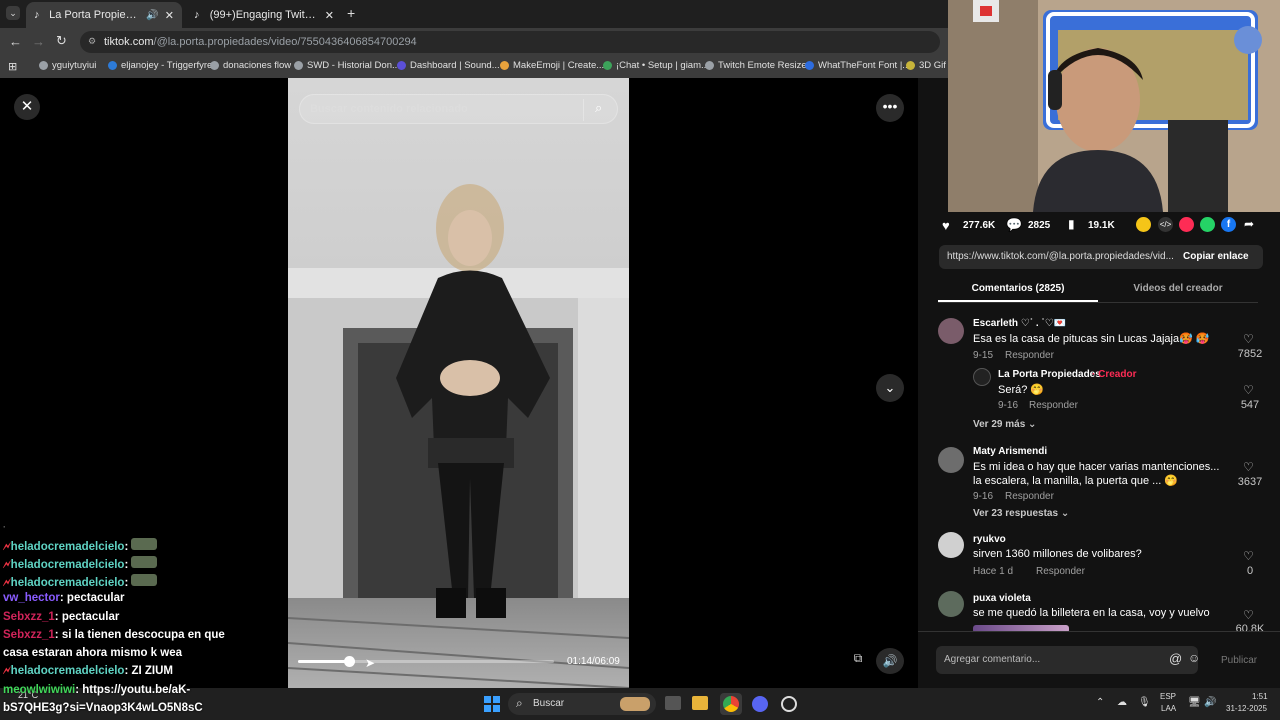 The width and height of the screenshot is (1280, 720). I want to click on input-layout: LAA, so click(1168, 708).